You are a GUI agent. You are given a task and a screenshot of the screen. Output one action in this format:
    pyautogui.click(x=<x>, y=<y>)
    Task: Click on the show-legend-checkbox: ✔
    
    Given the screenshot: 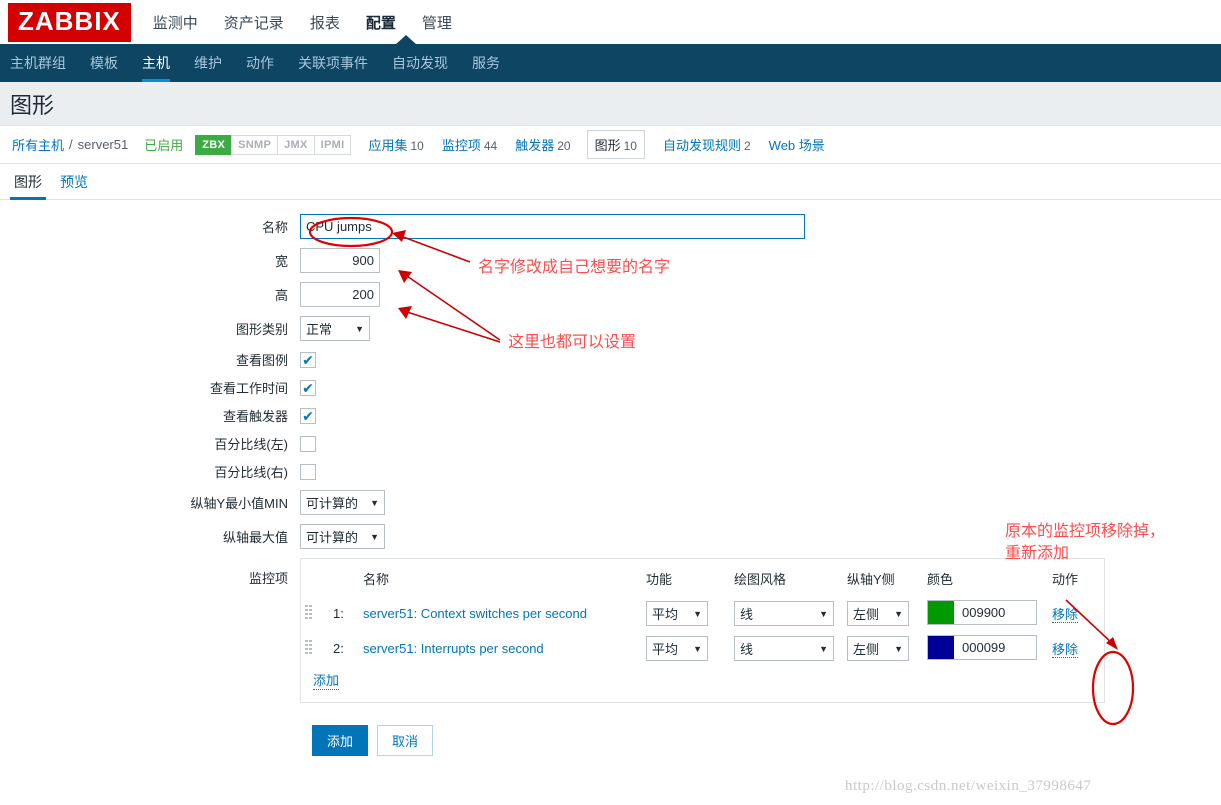 What is the action you would take?
    pyautogui.click(x=308, y=359)
    